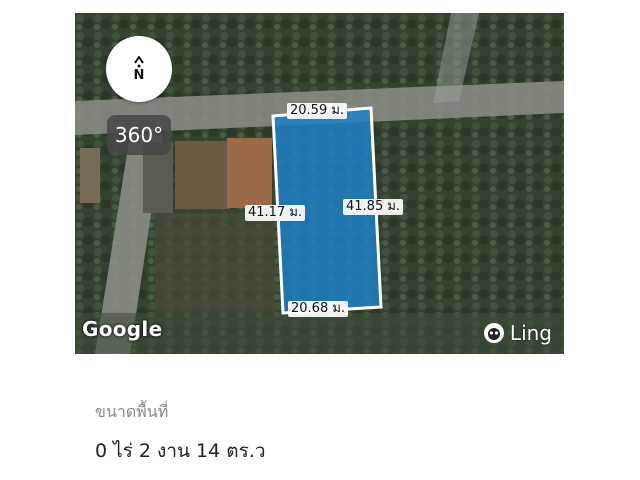 The image size is (640, 480). What do you see at coordinates (373, 207) in the screenshot?
I see `measurement-right: 41.85 ม.` at bounding box center [373, 207].